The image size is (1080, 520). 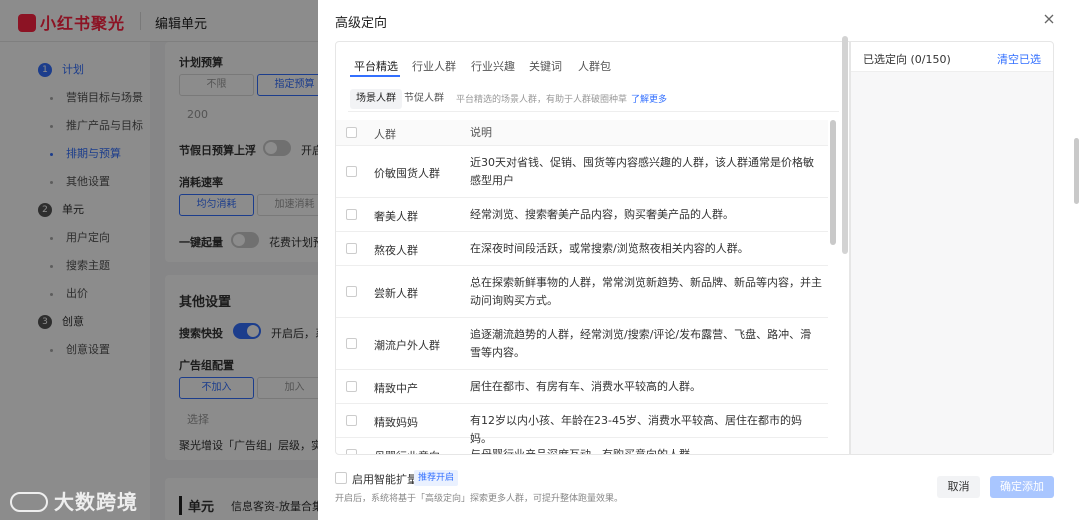 I want to click on smart-expand-checkbox, so click(x=341, y=478).